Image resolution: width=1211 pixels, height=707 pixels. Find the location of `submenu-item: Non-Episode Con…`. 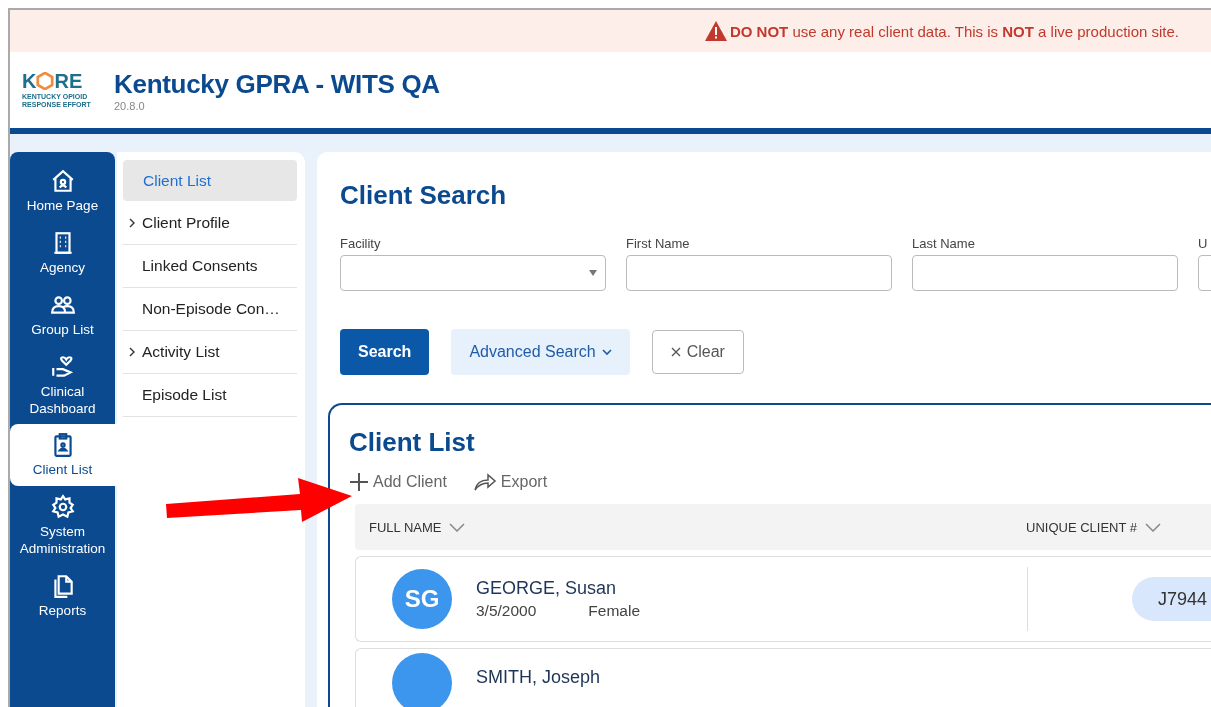

submenu-item: Non-Episode Con… is located at coordinates (210, 309).